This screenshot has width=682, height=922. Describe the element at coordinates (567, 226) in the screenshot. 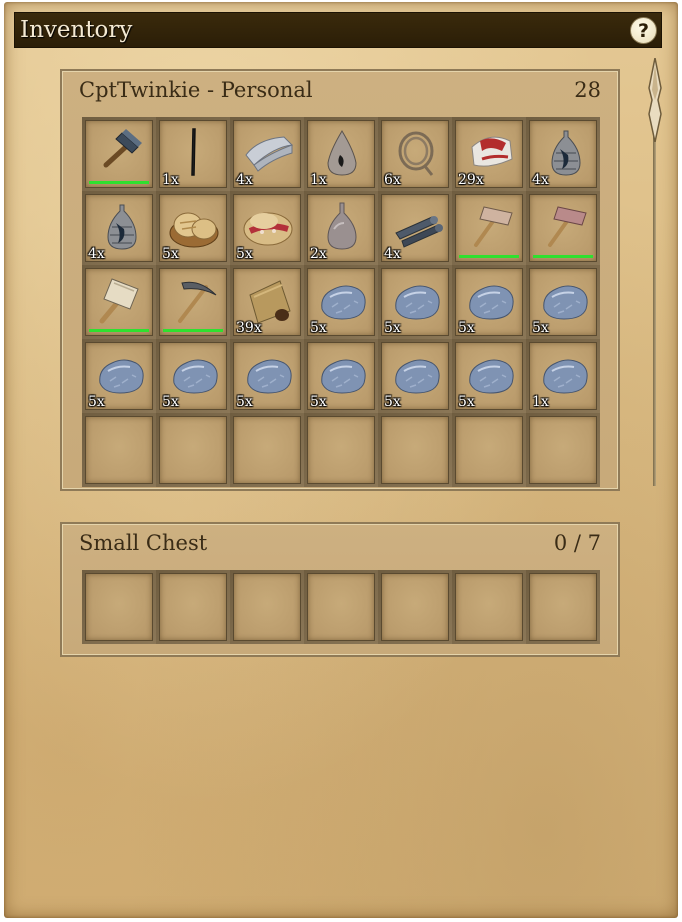

I see `copper-hammer-icon` at that location.